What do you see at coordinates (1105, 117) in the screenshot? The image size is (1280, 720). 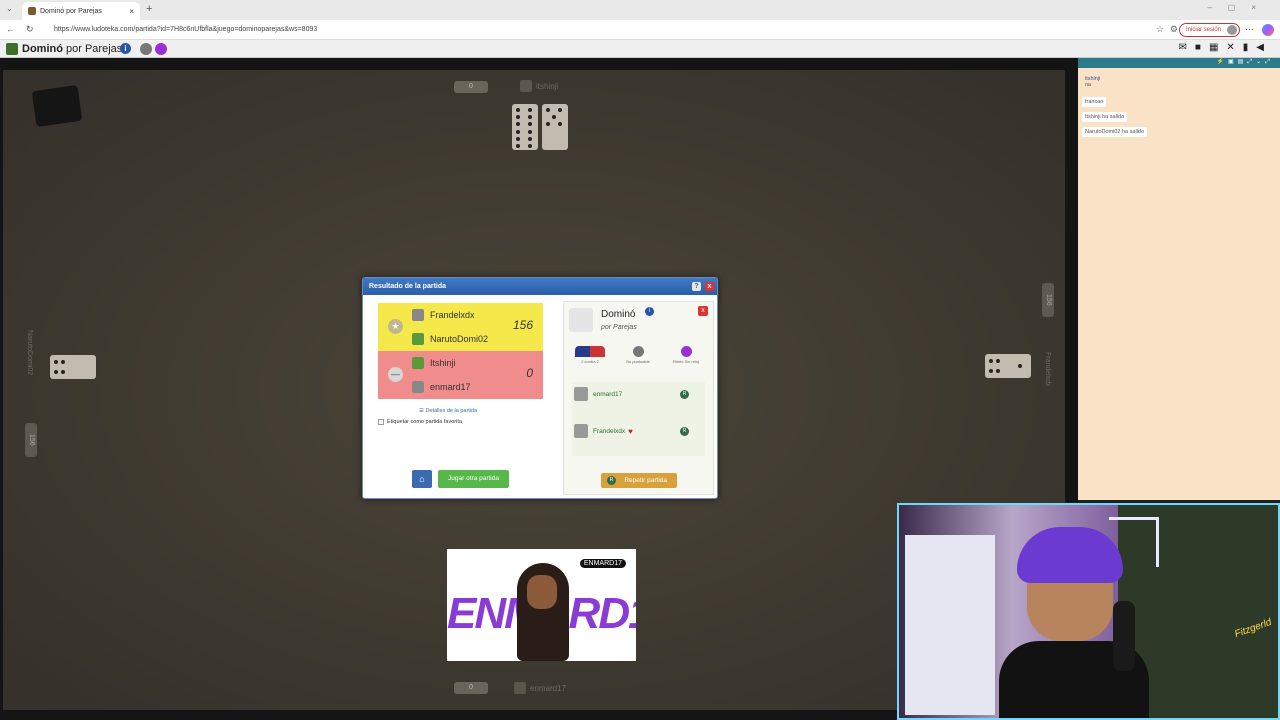 I see `chat-message: Itshinji ha salido` at bounding box center [1105, 117].